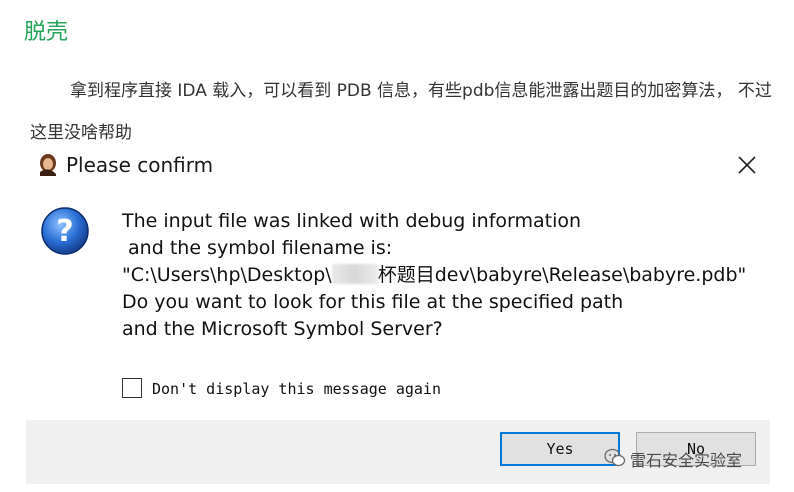 The width and height of the screenshot is (794, 492). I want to click on section-heading: 脱壳, so click(46, 32).